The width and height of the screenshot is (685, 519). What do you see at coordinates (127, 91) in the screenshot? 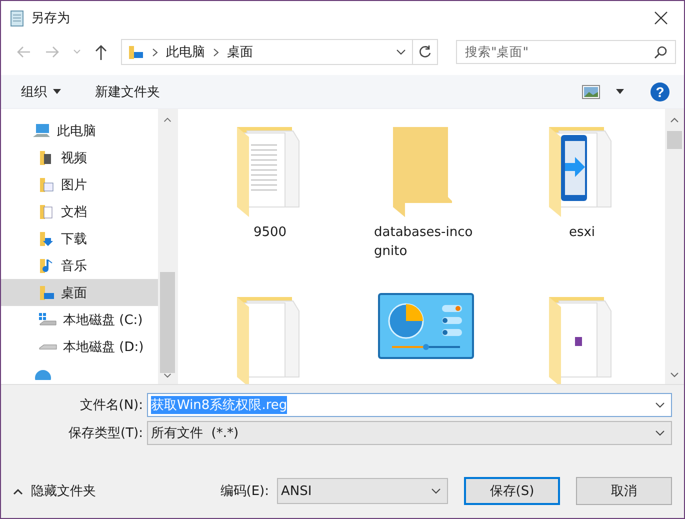
I see `new-folder-button: 新建文件夹` at bounding box center [127, 91].